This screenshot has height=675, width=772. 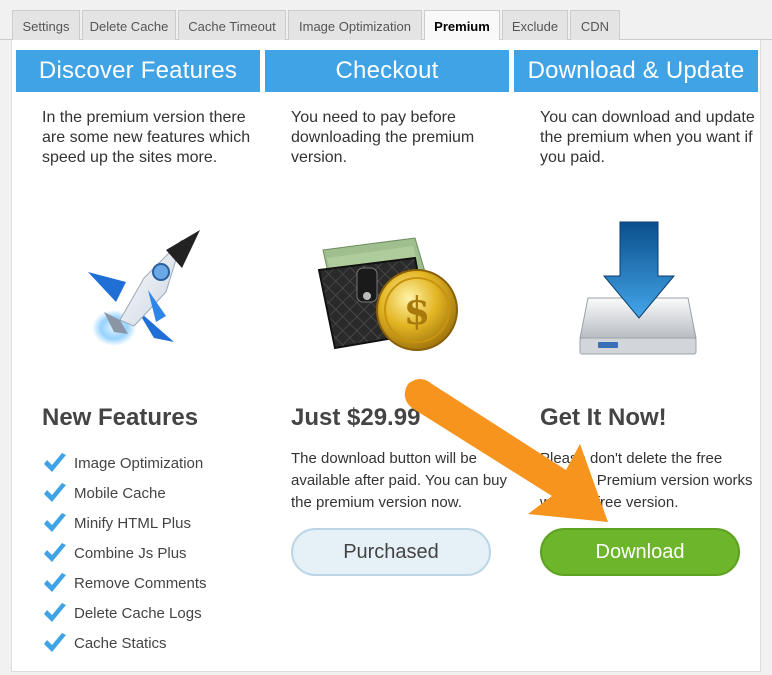 What do you see at coordinates (46, 25) in the screenshot?
I see `tab-settings: Settings` at bounding box center [46, 25].